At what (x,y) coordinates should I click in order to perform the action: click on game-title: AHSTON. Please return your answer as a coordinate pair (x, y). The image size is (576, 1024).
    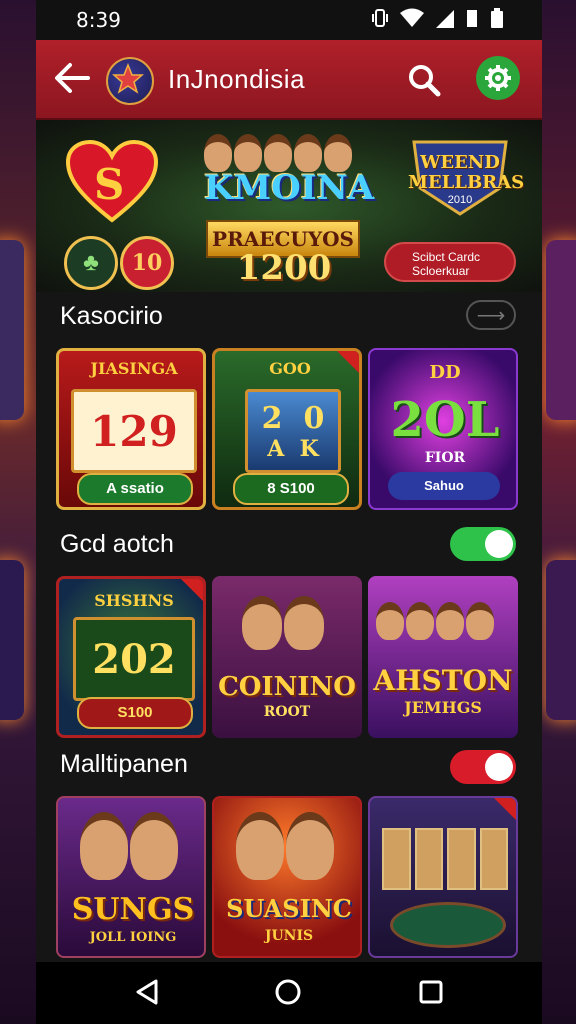
    Looking at the image, I should click on (443, 680).